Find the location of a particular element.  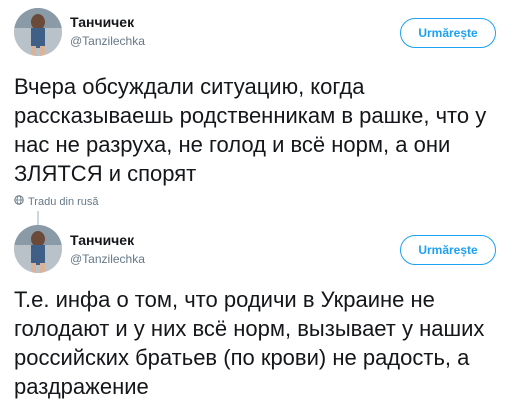

translate-link: Tradu din rusă is located at coordinates (56, 201).